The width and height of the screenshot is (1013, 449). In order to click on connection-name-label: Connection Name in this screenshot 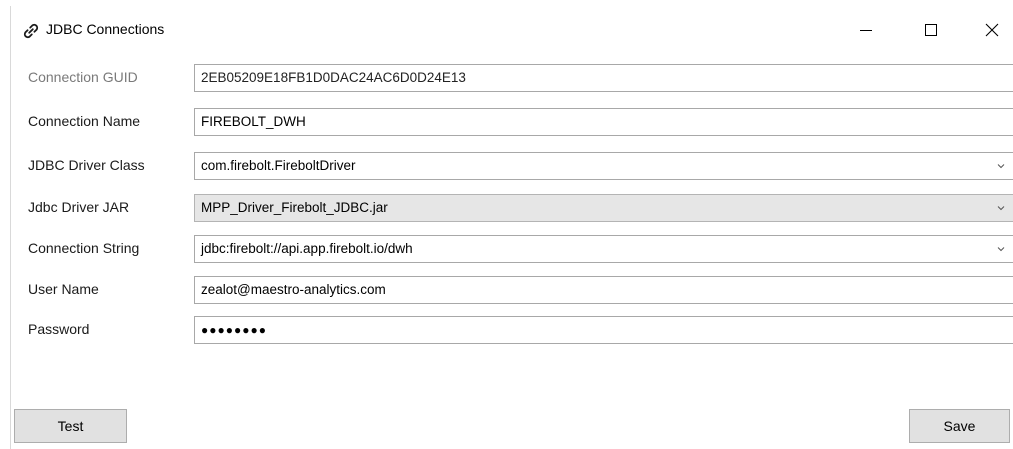, I will do `click(84, 121)`.